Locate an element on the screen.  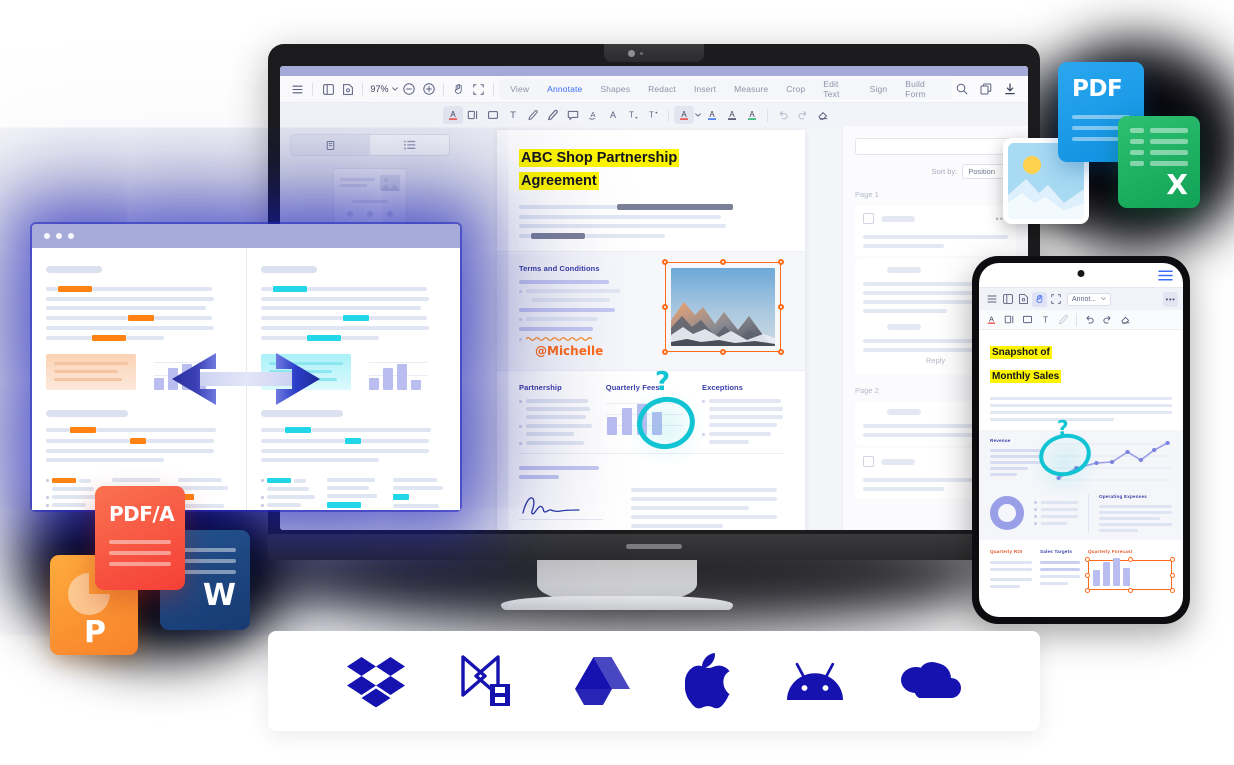
phone-forecast-chart is located at coordinates (1130, 575).